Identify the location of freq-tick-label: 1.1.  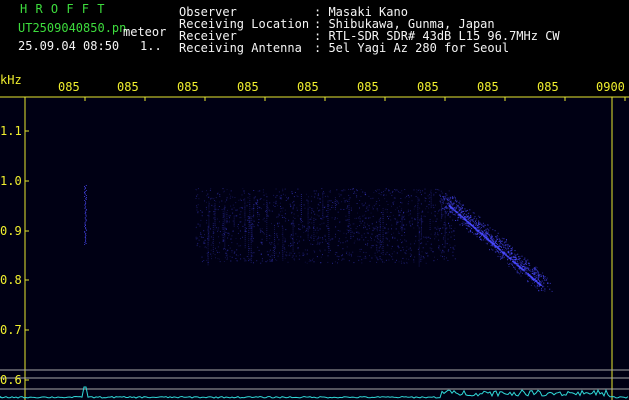
(11, 131).